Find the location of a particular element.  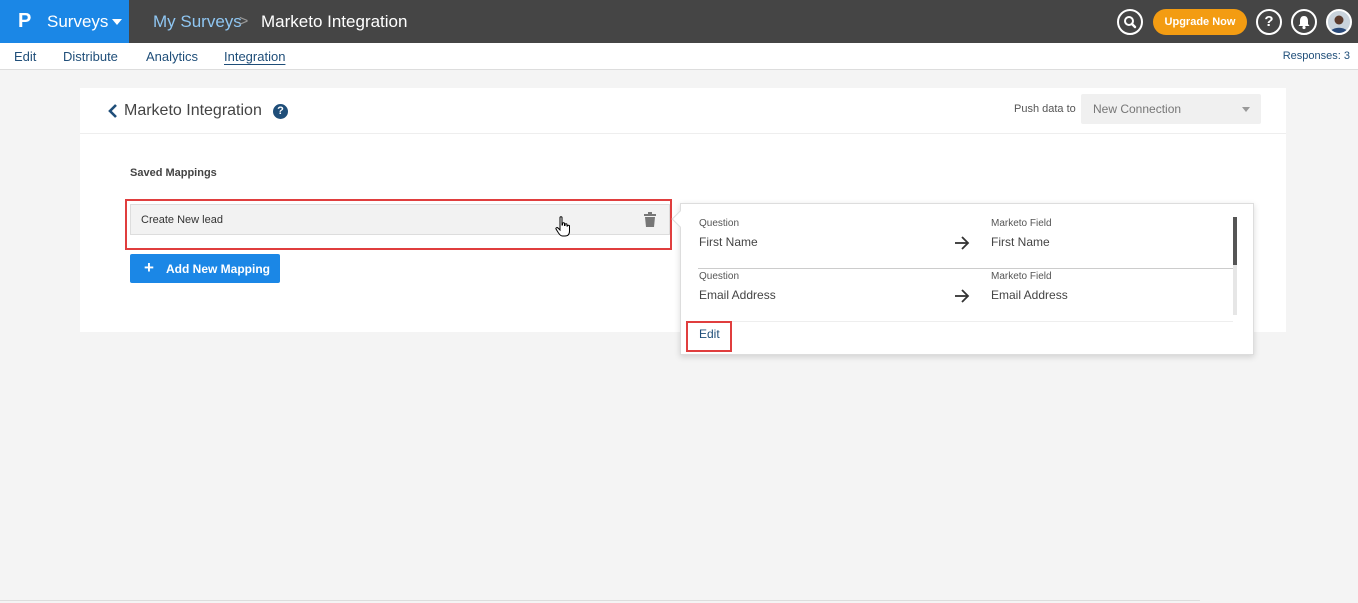

question-value: Email Address is located at coordinates (737, 295).